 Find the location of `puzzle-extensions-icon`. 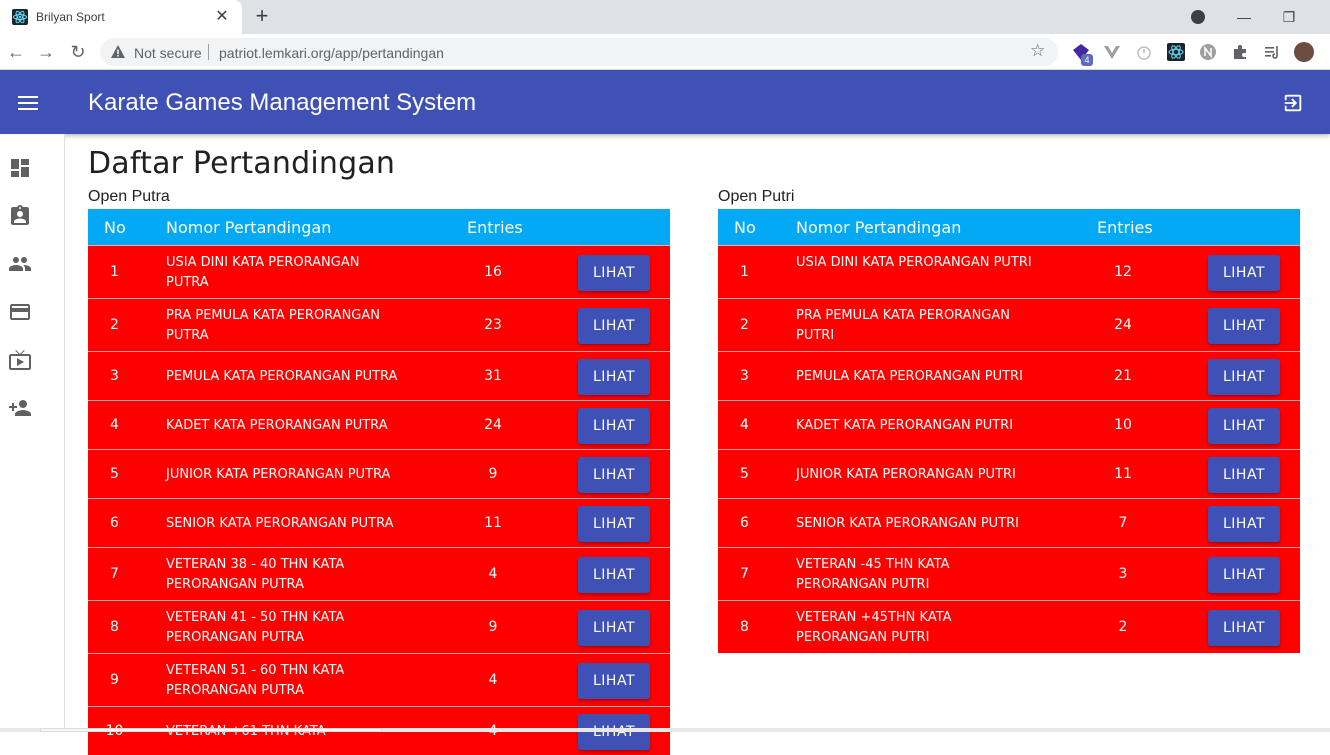

puzzle-extensions-icon is located at coordinates (1240, 52).